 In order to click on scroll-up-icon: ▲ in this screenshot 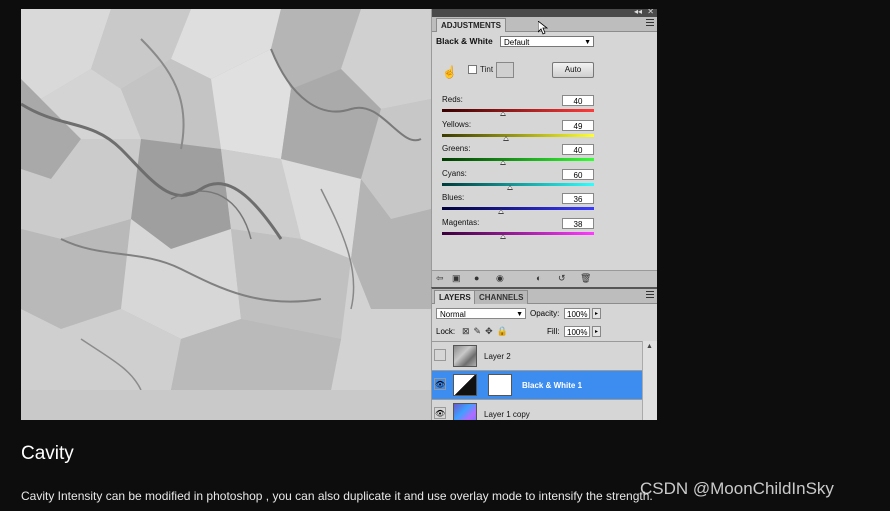, I will do `click(649, 346)`.